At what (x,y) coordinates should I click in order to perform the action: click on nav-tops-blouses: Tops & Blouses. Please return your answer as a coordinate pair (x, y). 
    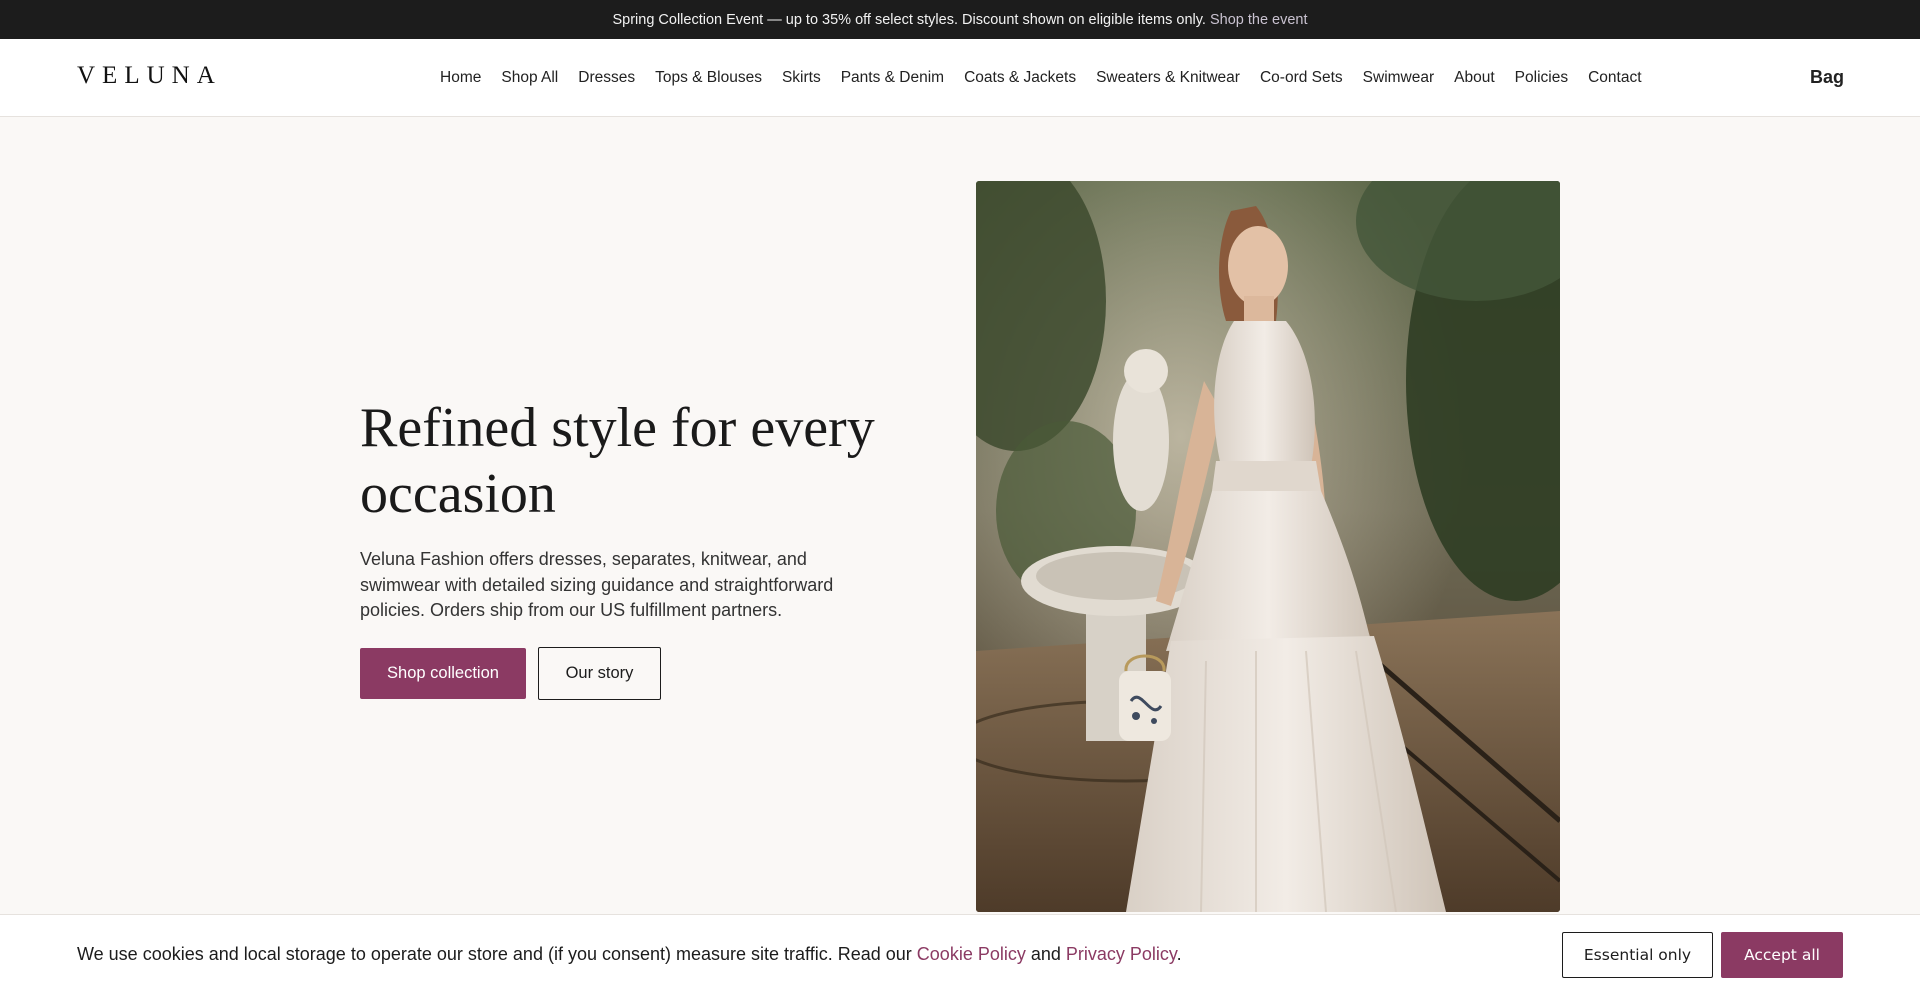
    Looking at the image, I should click on (708, 78).